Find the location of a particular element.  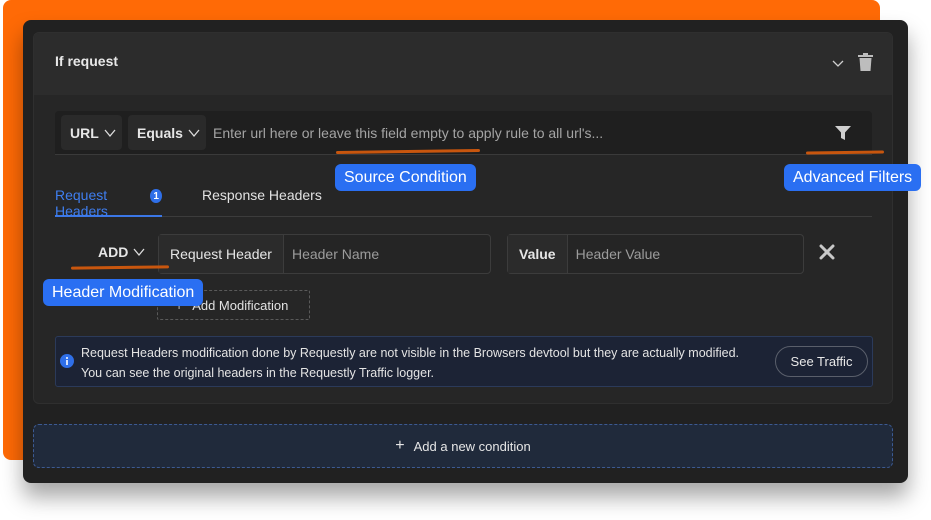

tab-request-headers: Request Headers 1 is located at coordinates (108, 200).